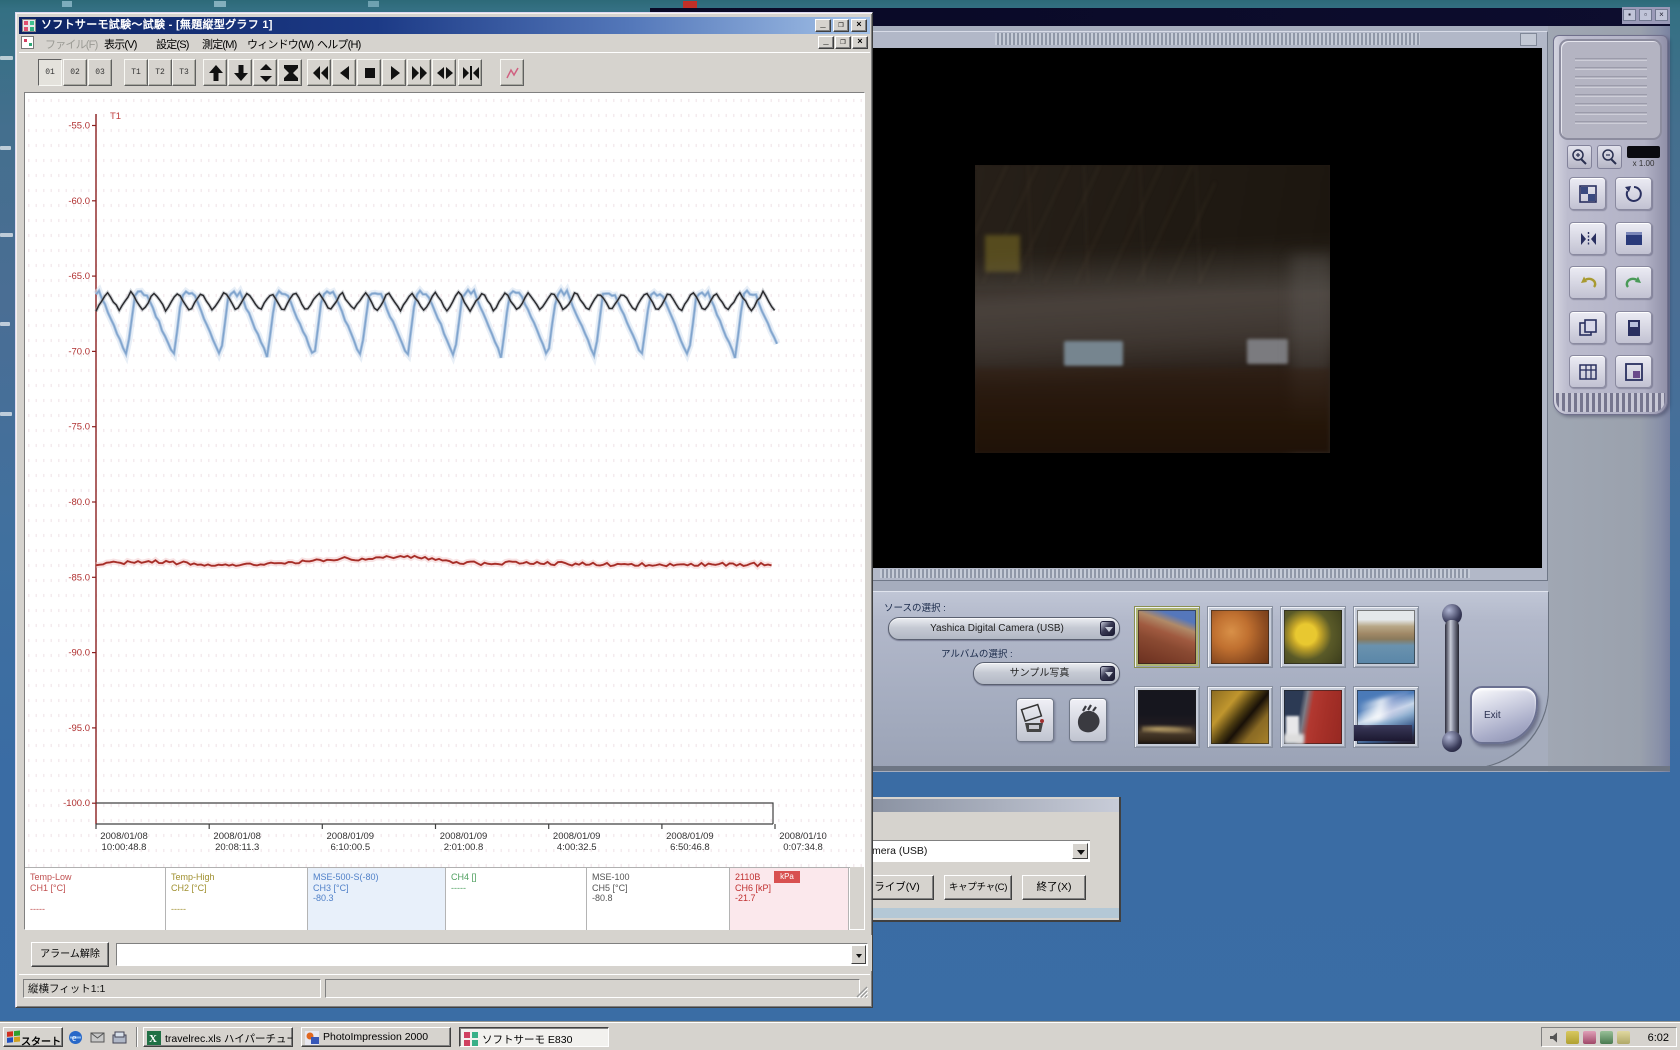 This screenshot has height=1050, width=1680. I want to click on svg-text: 6:10:00.5, so click(350, 847).